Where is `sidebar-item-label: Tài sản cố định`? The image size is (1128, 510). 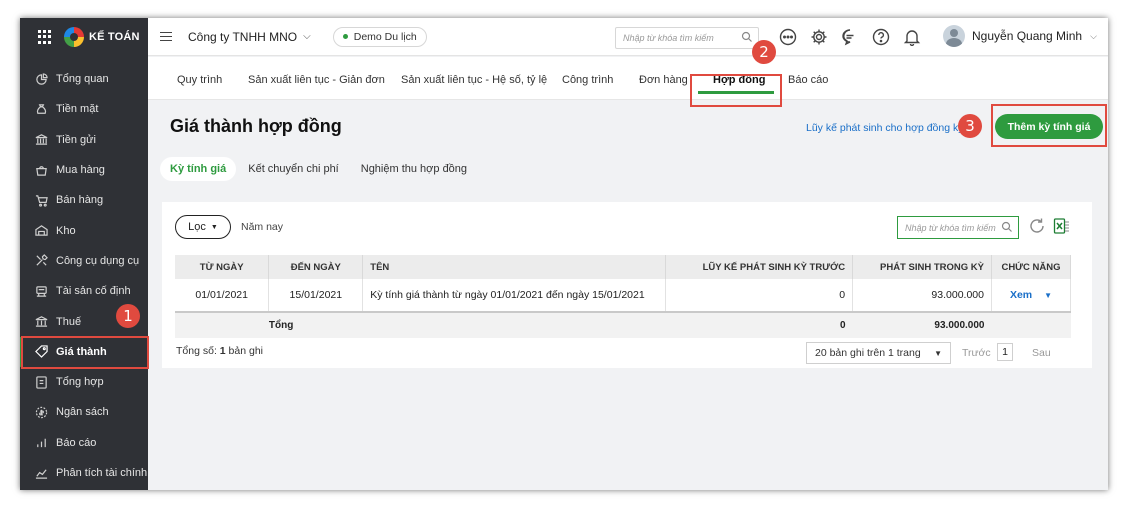
sidebar-item-label: Tài sản cố định is located at coordinates (93, 291).